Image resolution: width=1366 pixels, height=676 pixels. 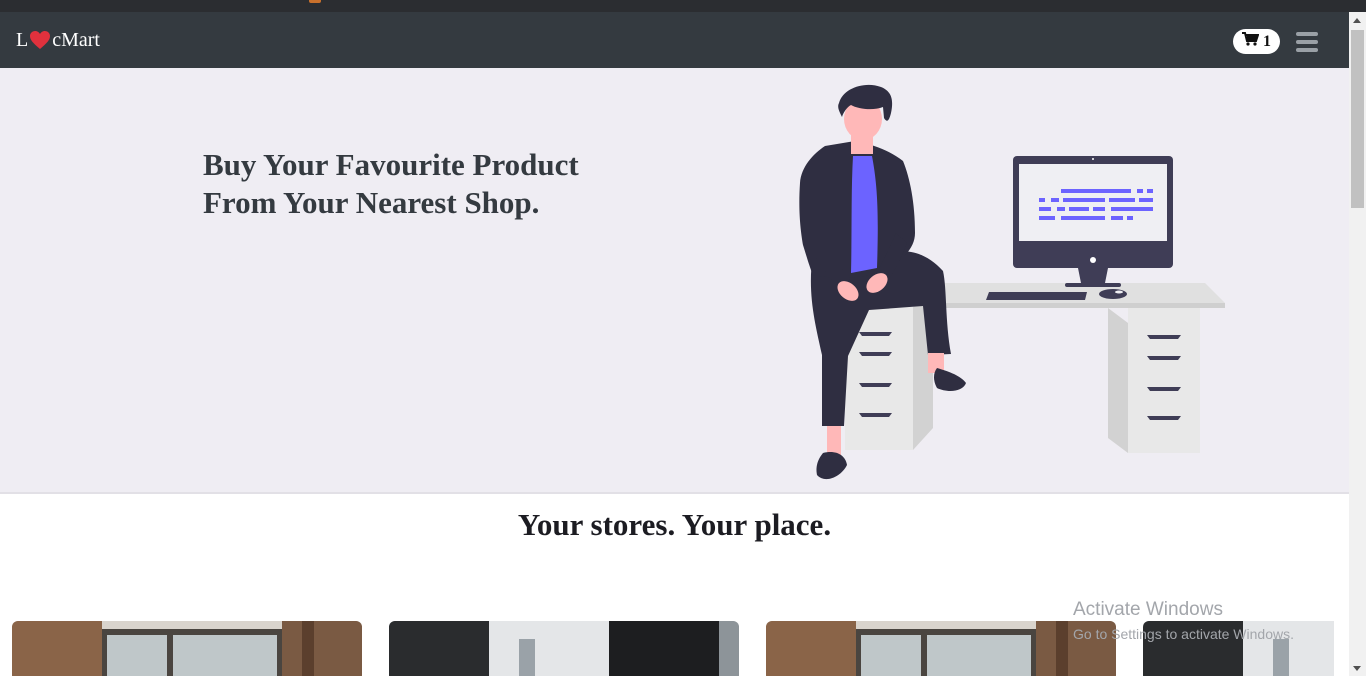 I want to click on heart-icon, so click(x=40, y=40).